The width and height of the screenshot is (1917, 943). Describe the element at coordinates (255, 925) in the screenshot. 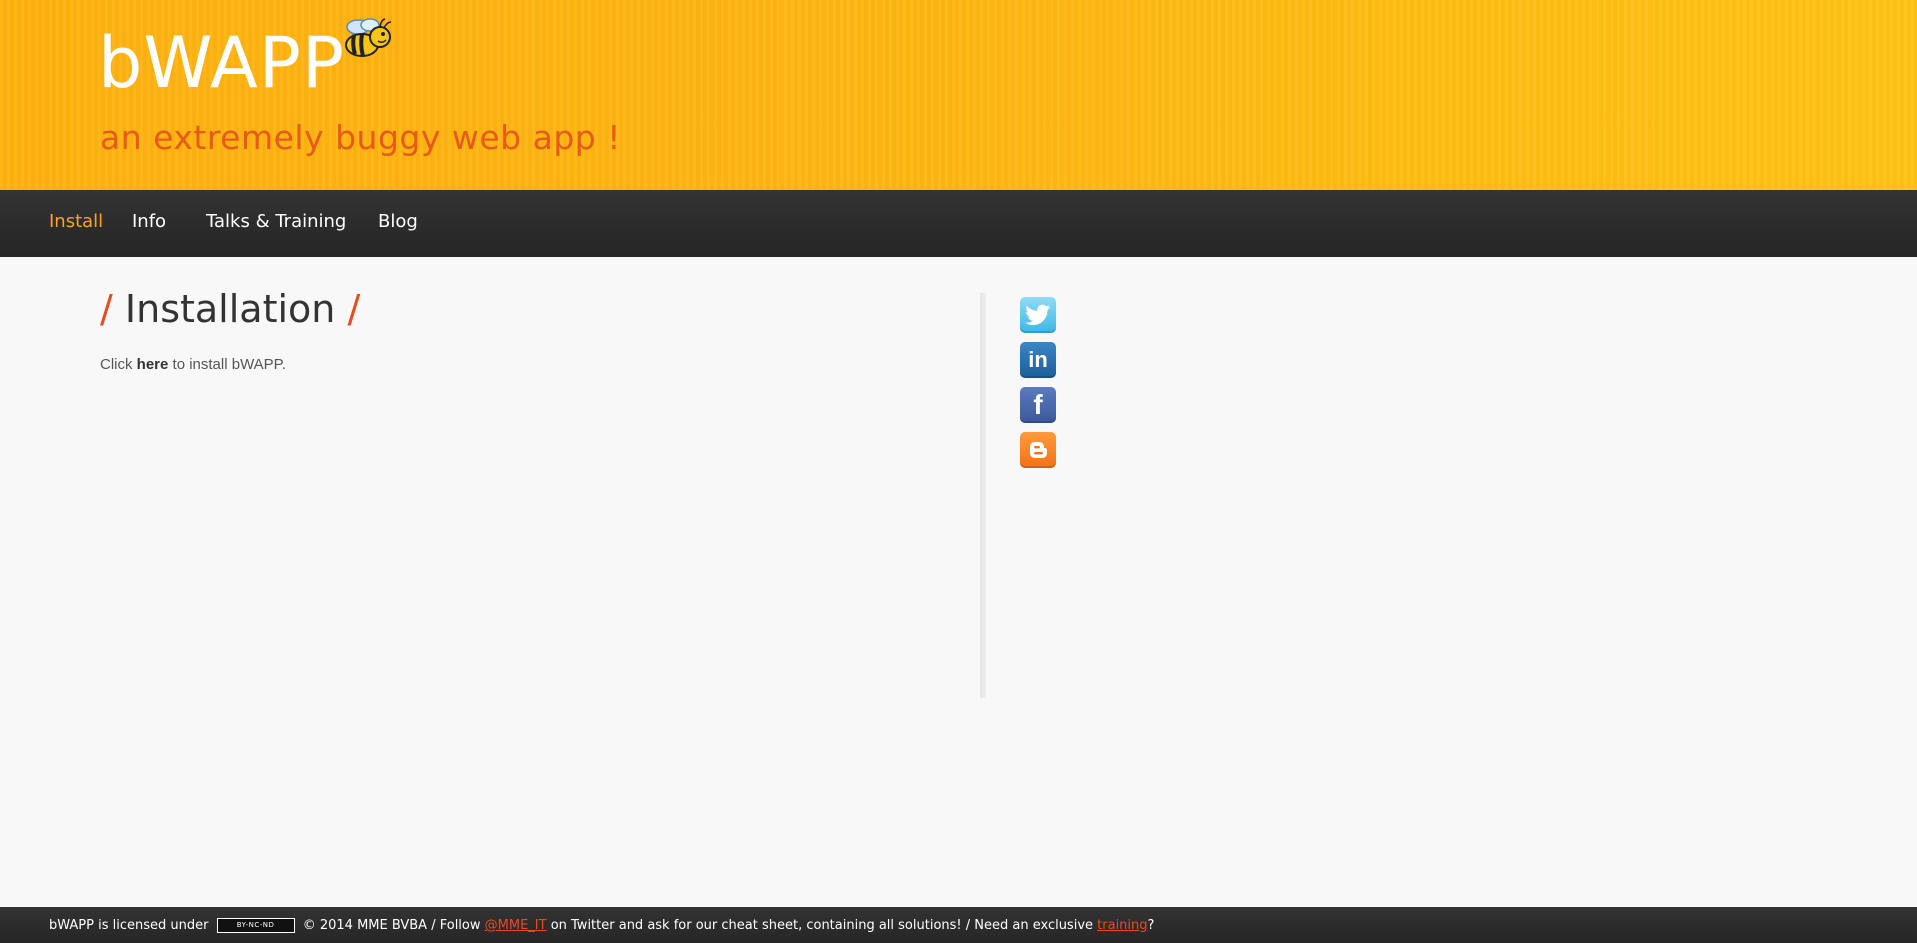

I see `cc-license-badge: BY-NC-ND` at that location.